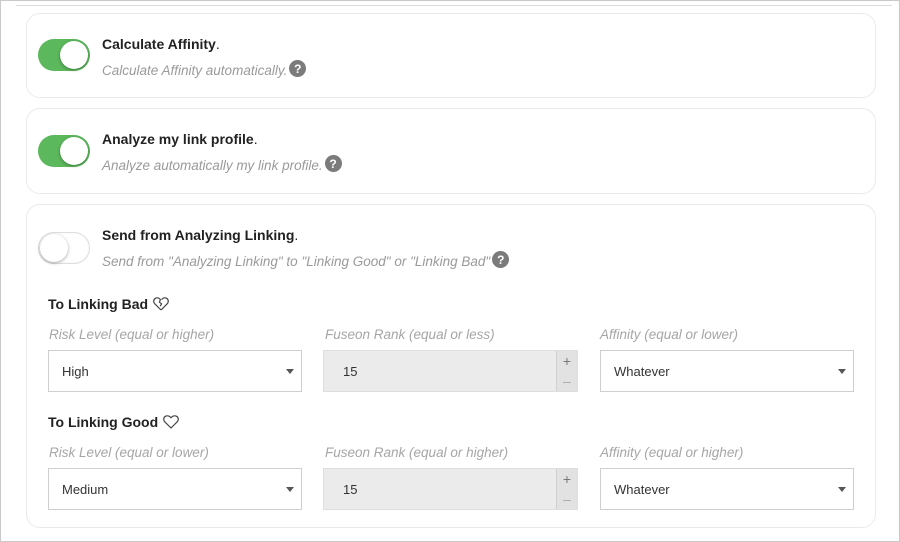 This screenshot has height=542, width=900. What do you see at coordinates (417, 452) in the screenshot?
I see `fuseon-rank-label: Fuseon Rank (equal or higher)` at bounding box center [417, 452].